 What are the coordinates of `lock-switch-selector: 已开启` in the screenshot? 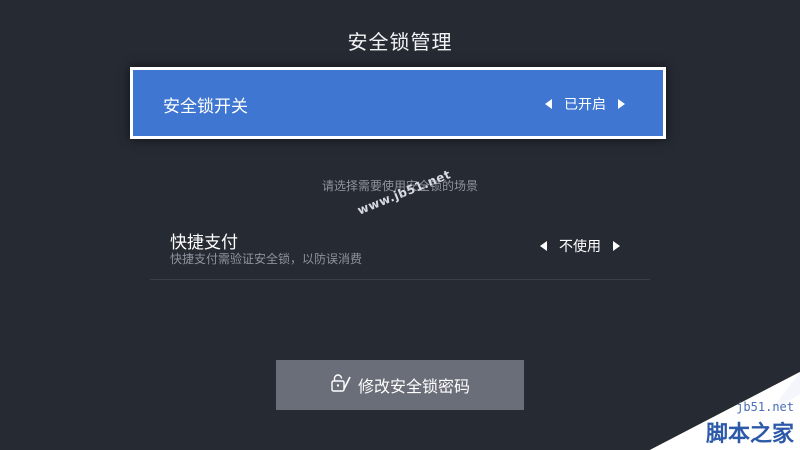 It's located at (585, 104).